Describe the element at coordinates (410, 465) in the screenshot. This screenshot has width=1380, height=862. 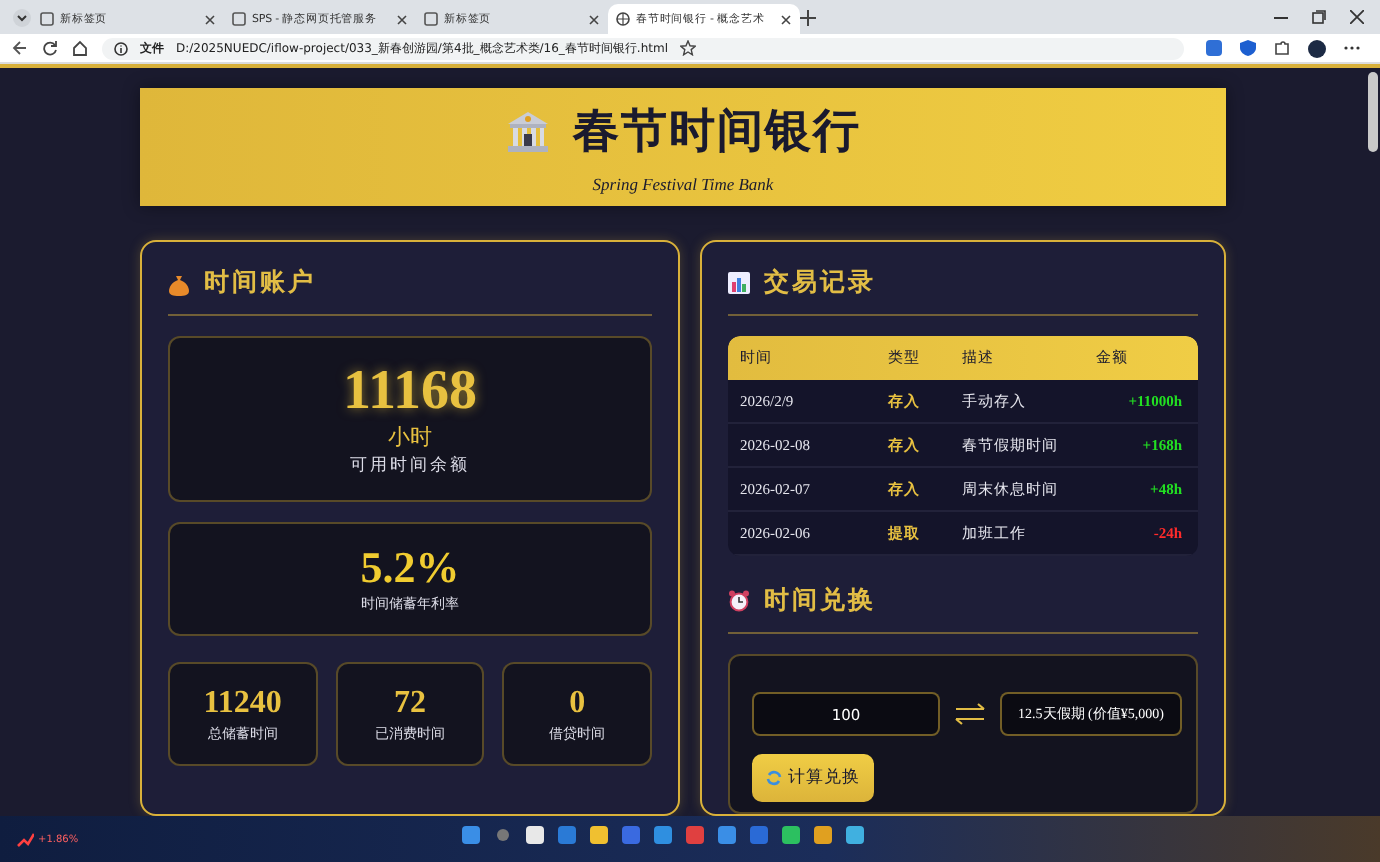
I see `balance-label: 可用时间余额` at that location.